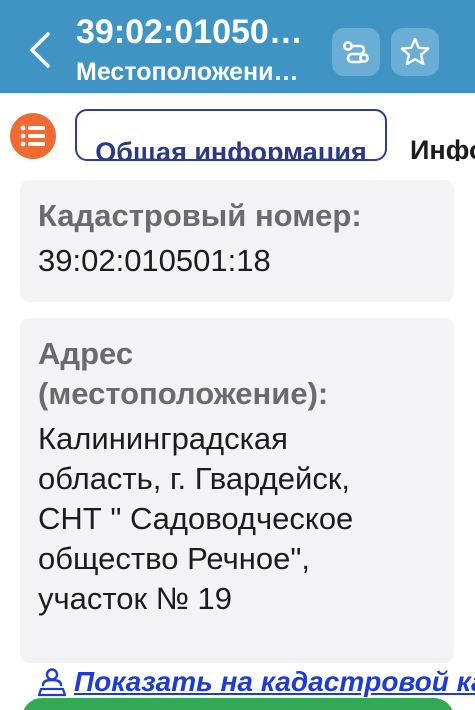 This screenshot has height=710, width=475. What do you see at coordinates (231, 149) in the screenshot?
I see `tab-general-info-label: Общая информация` at bounding box center [231, 149].